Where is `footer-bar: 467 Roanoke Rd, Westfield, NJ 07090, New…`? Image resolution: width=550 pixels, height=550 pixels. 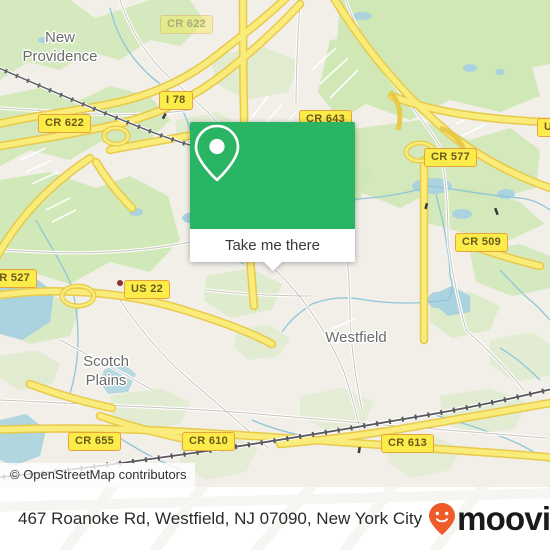 footer-bar: 467 Roanoke Rd, Westfield, NJ 07090, New… is located at coordinates (275, 518).